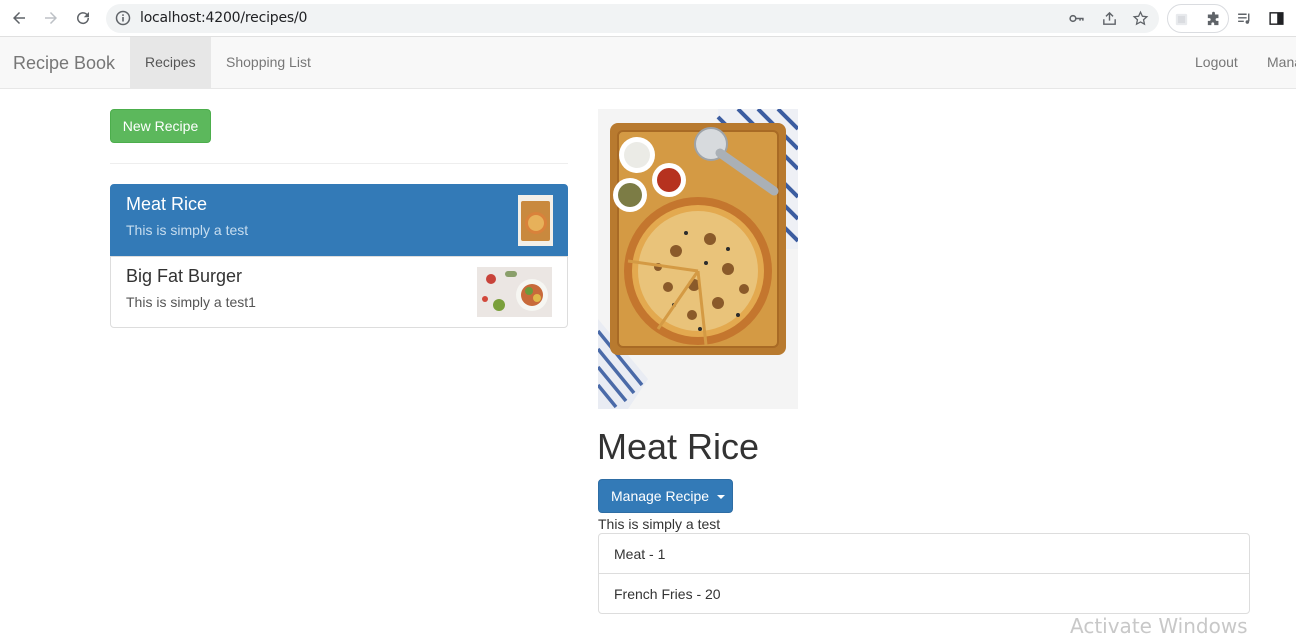  I want to click on ingredient-item: Meat - 1, so click(924, 553).